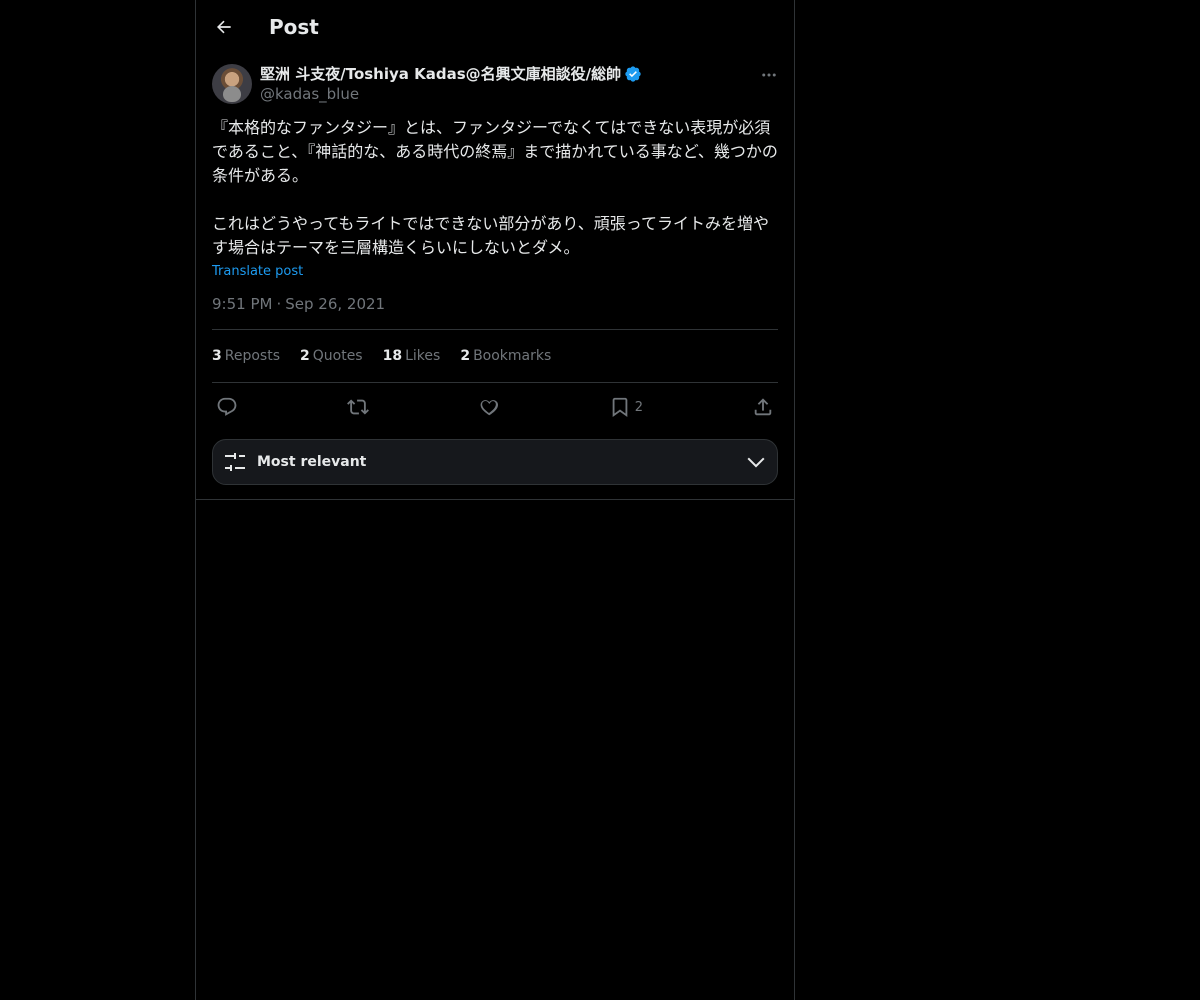 This screenshot has height=1000, width=1200. Describe the element at coordinates (512, 356) in the screenshot. I see `bookmarks-label: Bookmarks` at that location.